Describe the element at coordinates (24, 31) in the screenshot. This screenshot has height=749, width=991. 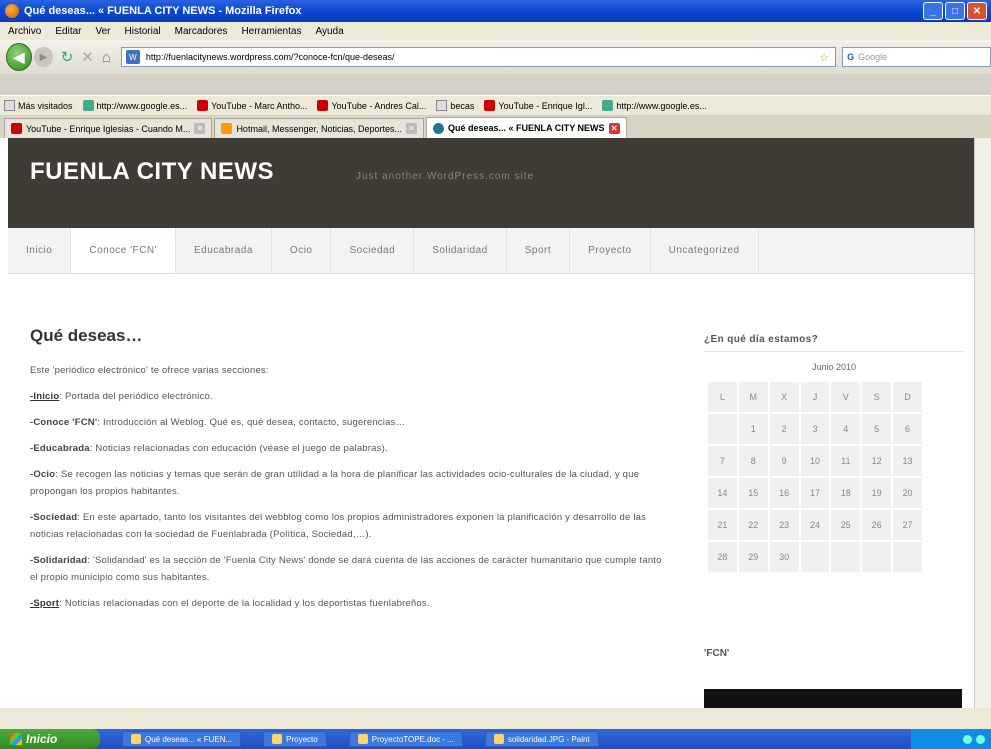
I see `menu-archivo: Archivo` at that location.